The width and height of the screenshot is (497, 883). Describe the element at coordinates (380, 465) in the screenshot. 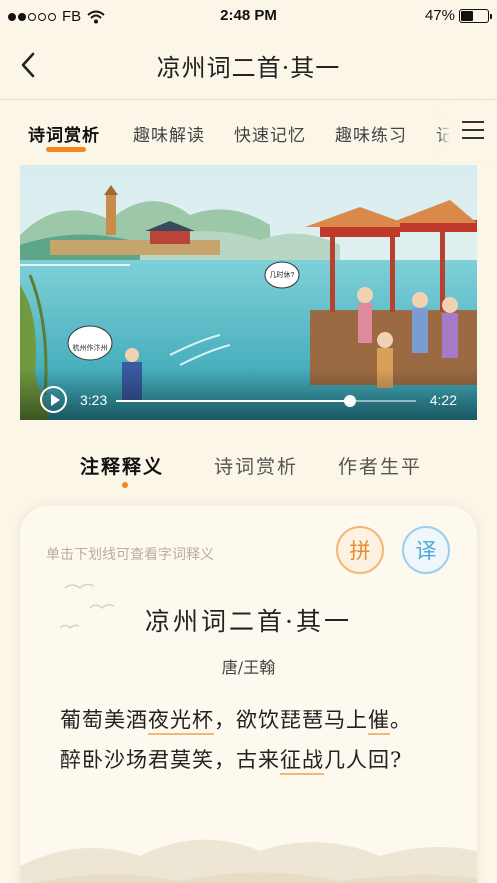

I see `tab-author-life: 作者生平` at that location.